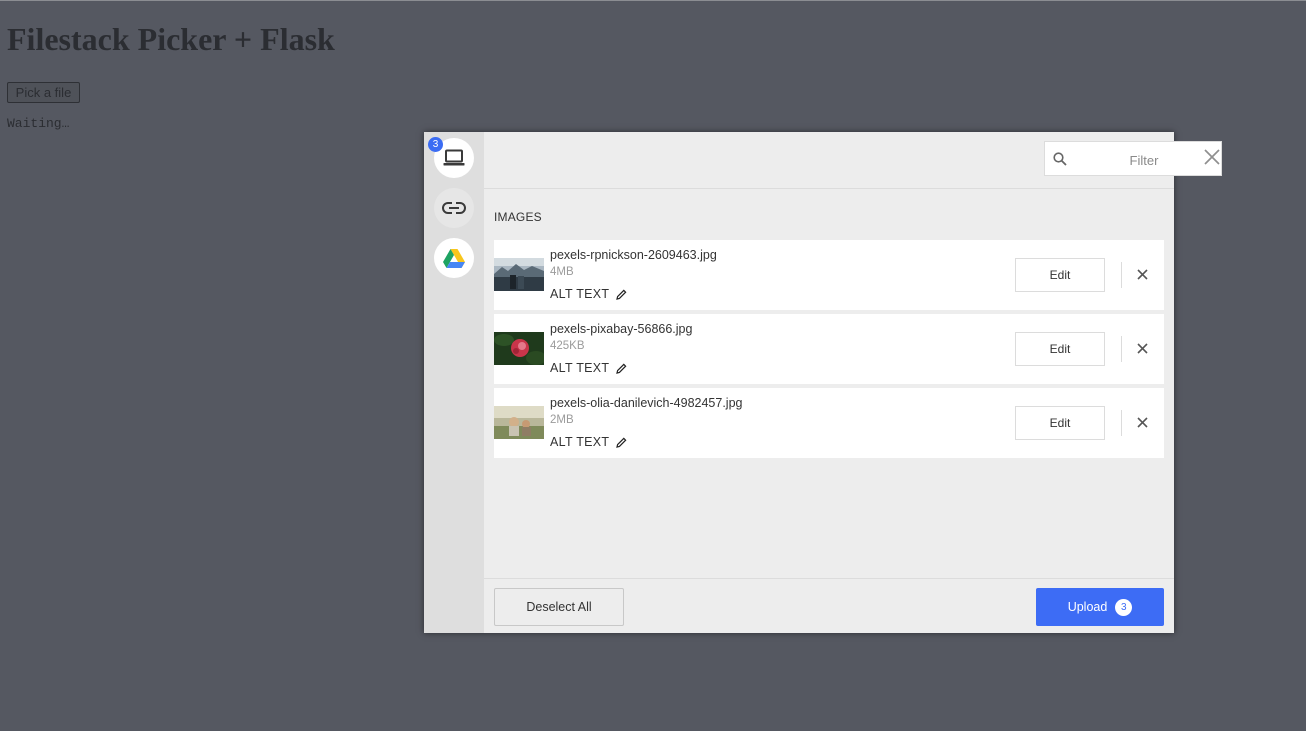 This screenshot has width=1306, height=731. I want to click on file-name: pexels-pixabay-56866.jpg, so click(621, 329).